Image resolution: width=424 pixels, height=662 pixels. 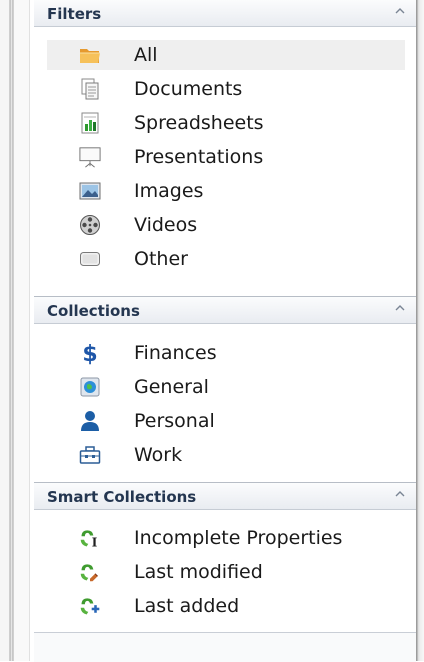 What do you see at coordinates (90, 123) in the screenshot?
I see `spreadsheet-icon` at bounding box center [90, 123].